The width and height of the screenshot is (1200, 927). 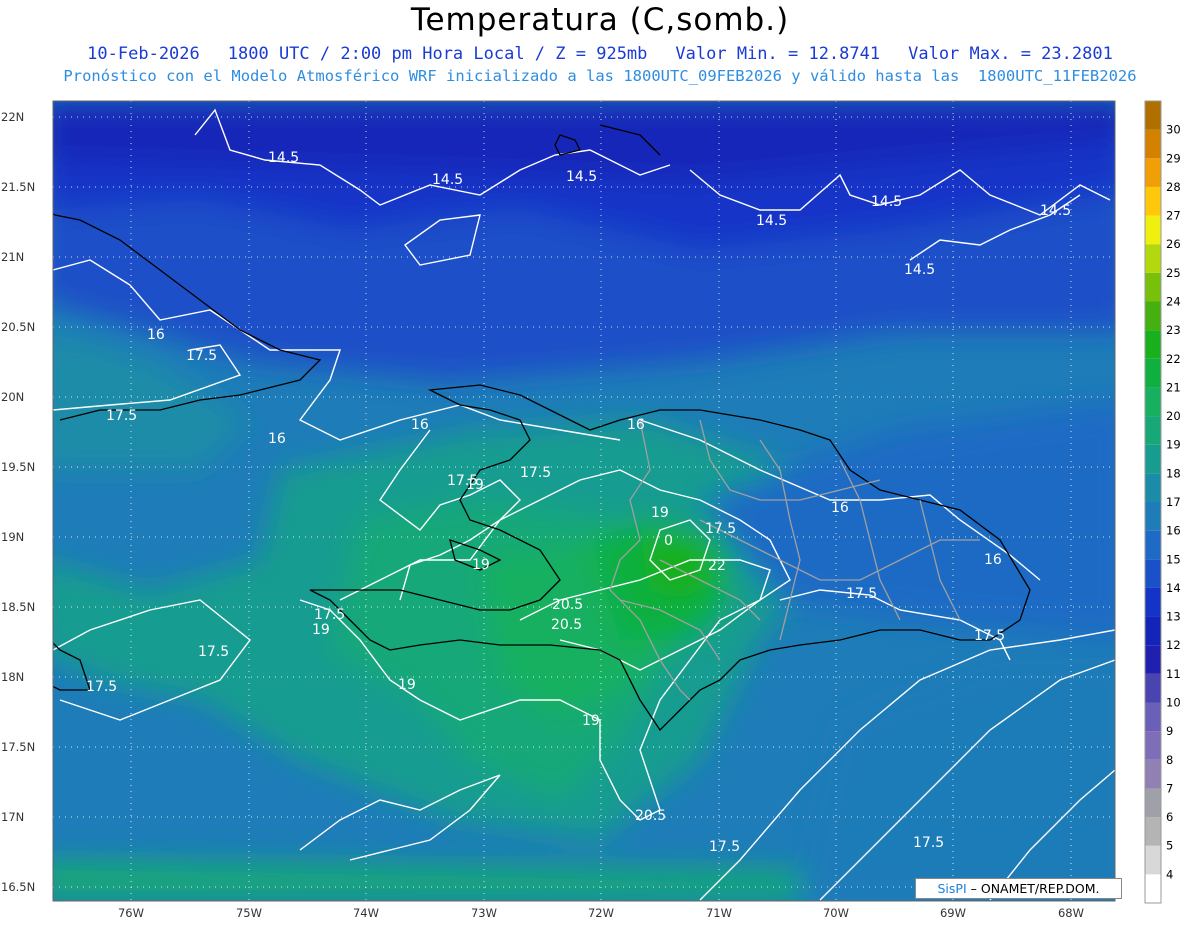 What do you see at coordinates (952, 888) in the screenshot?
I see `sispi-brand: SisPI` at bounding box center [952, 888].